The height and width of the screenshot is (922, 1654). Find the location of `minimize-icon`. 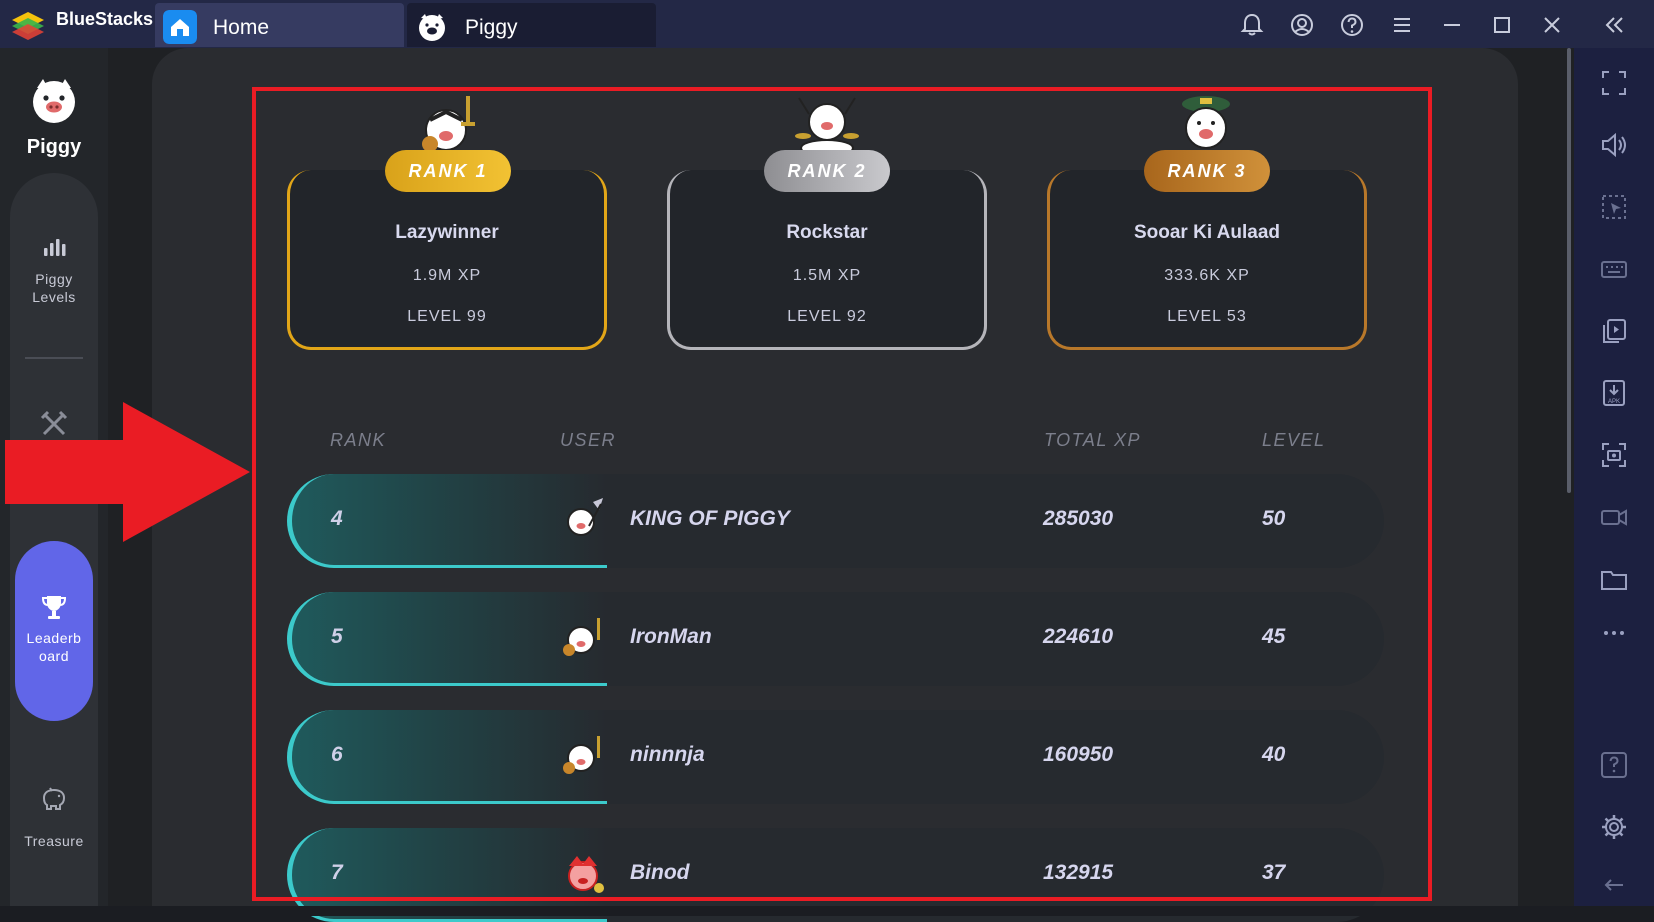

minimize-icon is located at coordinates (1452, 25).